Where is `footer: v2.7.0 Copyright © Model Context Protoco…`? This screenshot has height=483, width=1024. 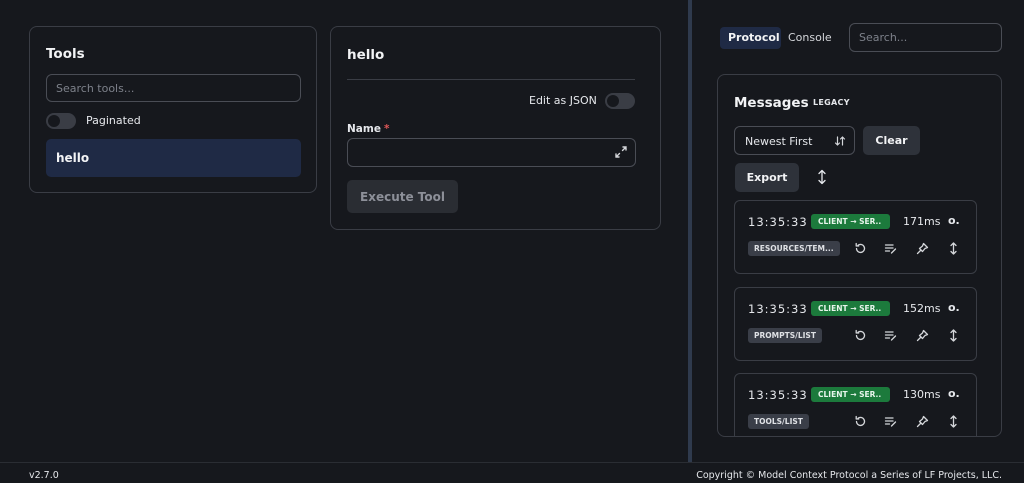
footer: v2.7.0 Copyright © Model Context Protoco… is located at coordinates (512, 472).